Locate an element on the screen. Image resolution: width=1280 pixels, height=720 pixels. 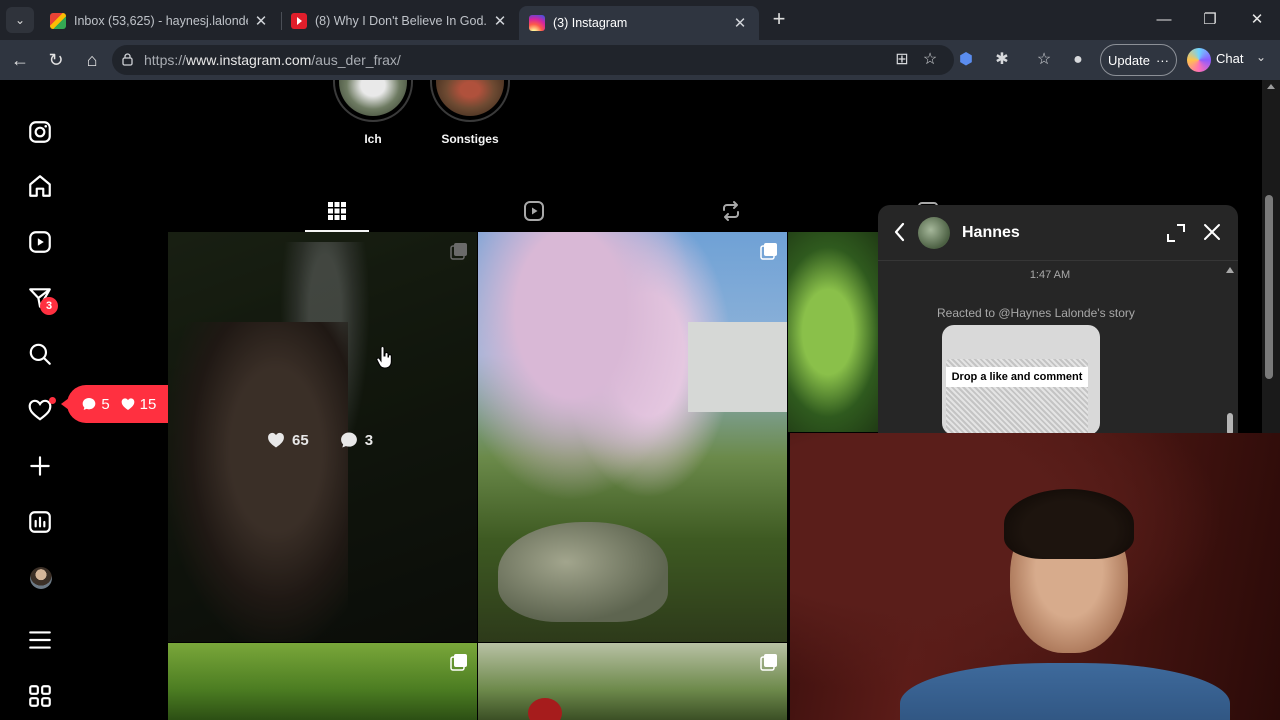
tab-title: Inbox (53,625) - haynesj.lalonde@ is located at coordinates (161, 21).